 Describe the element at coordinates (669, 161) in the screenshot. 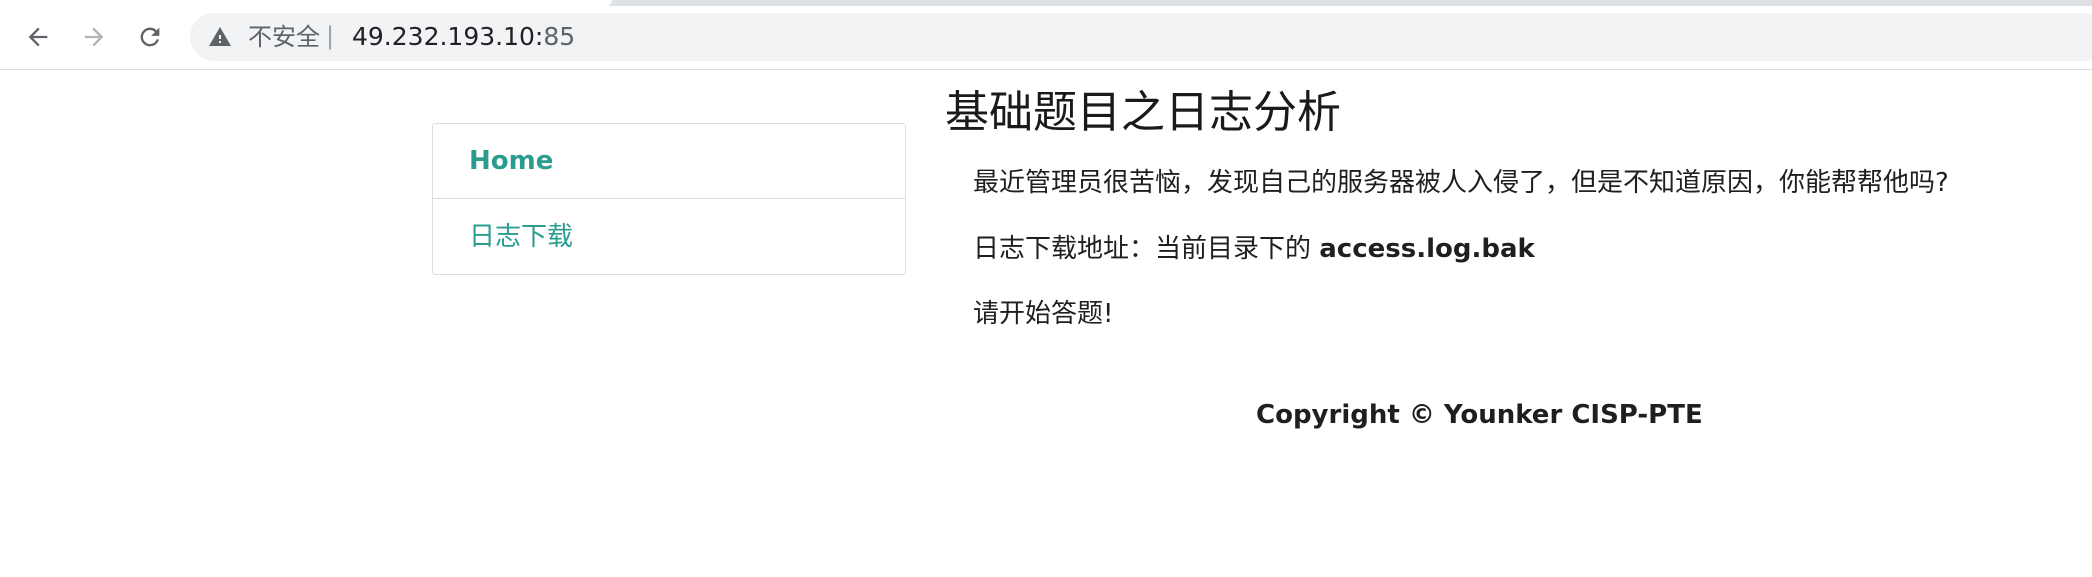

I see `sidebar-item-home: Home` at that location.